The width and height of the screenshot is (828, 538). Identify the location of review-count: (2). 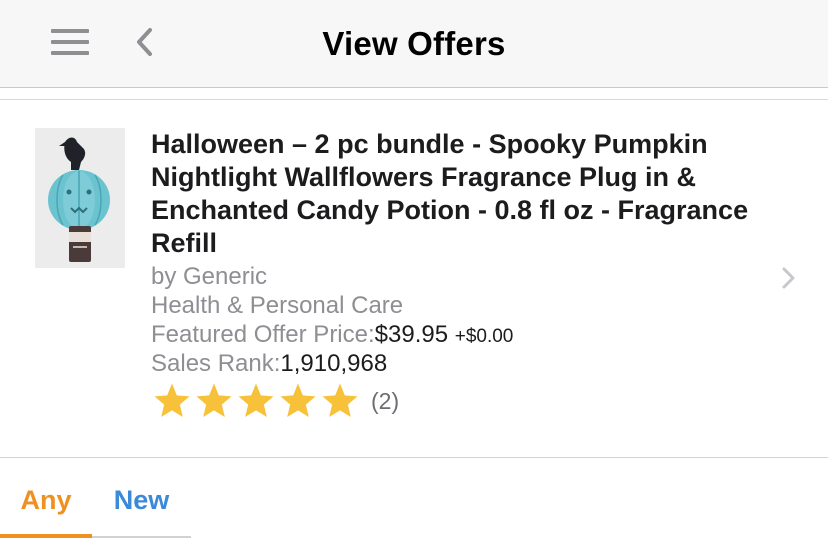
(385, 401).